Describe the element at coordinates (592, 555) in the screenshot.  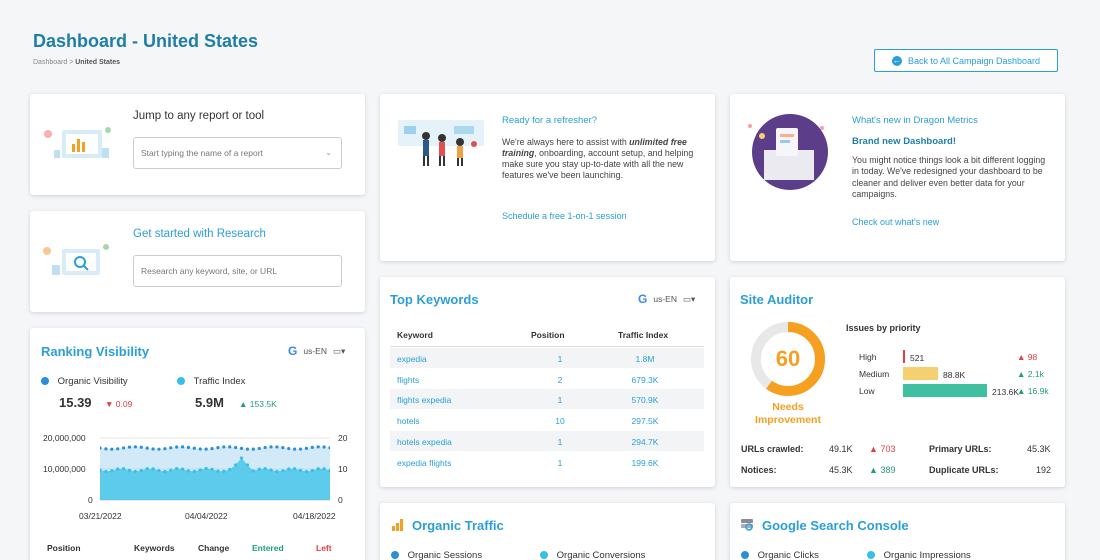
I see `legend-organic-conversions: Organic Conversions` at that location.